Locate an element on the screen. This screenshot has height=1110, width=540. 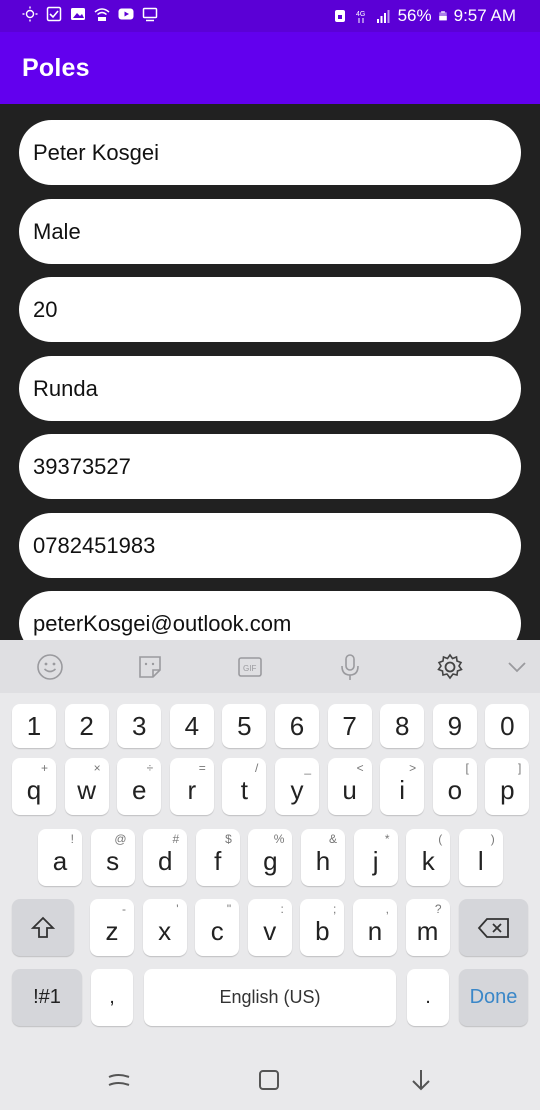
key-s: @ s is located at coordinates (112, 857).